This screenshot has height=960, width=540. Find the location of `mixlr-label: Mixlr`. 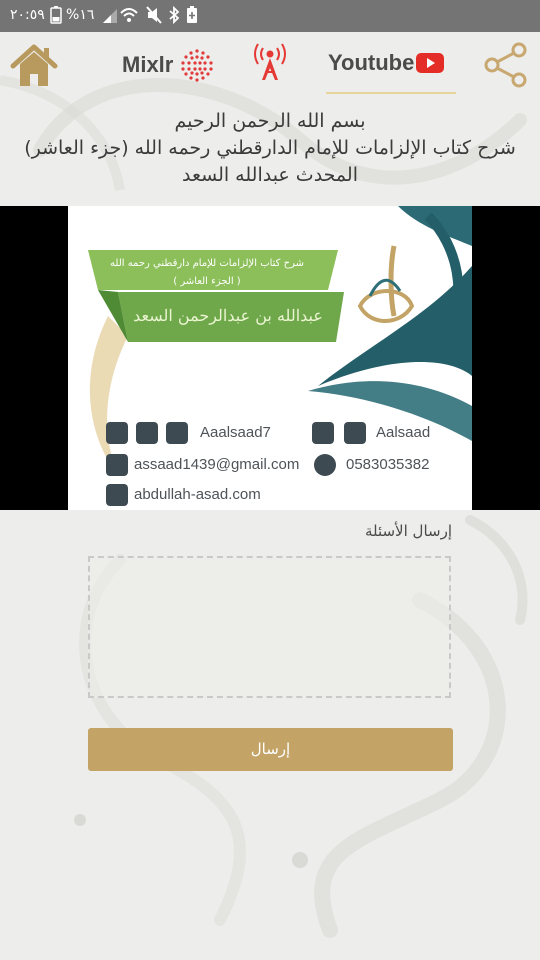

mixlr-label: Mixlr is located at coordinates (148, 64).